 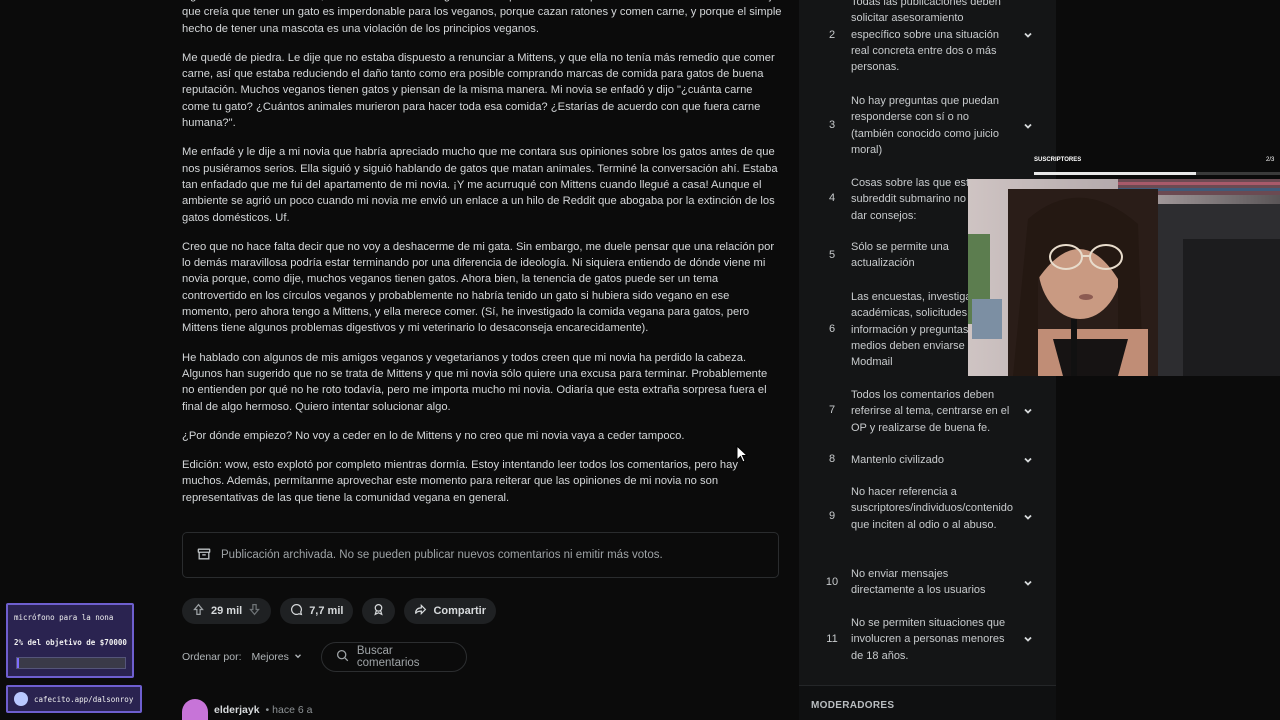 What do you see at coordinates (832, 410) in the screenshot?
I see `rule-number: 7` at bounding box center [832, 410].